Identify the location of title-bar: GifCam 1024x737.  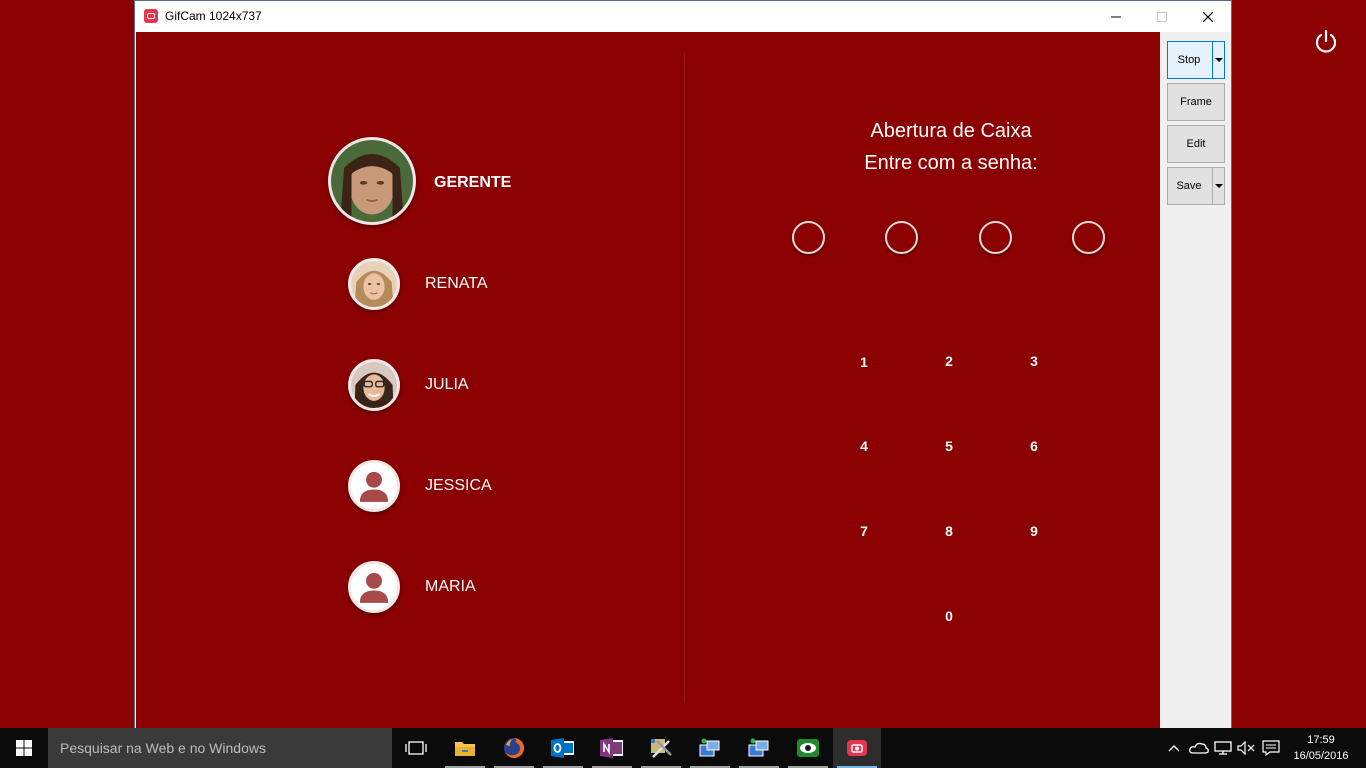
(683, 16).